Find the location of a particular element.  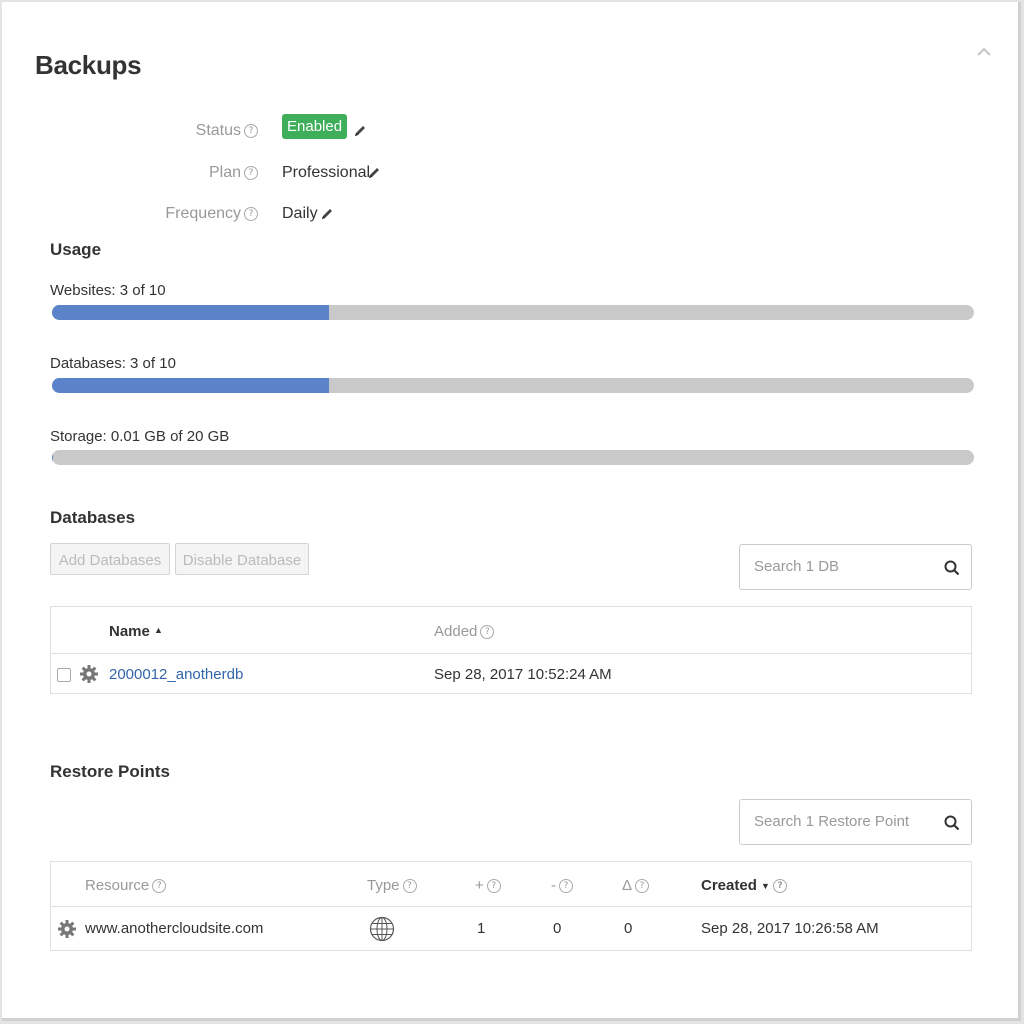

databases-usage-label: Databases: 3 of 10 is located at coordinates (113, 363).